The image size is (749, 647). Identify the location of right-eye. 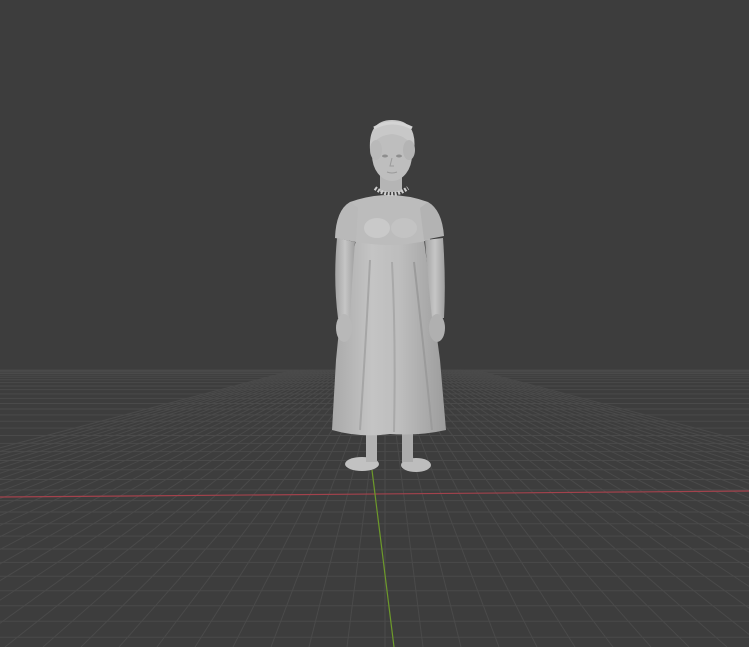
(399, 156).